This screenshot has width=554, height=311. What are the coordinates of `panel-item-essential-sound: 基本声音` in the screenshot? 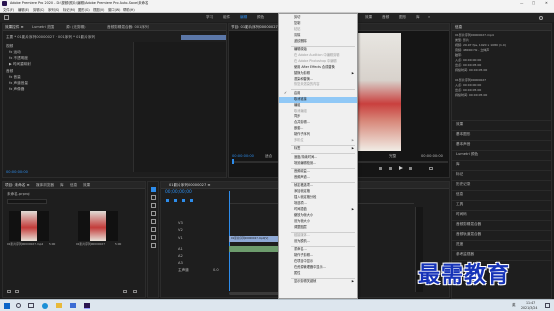 It's located at (463, 144).